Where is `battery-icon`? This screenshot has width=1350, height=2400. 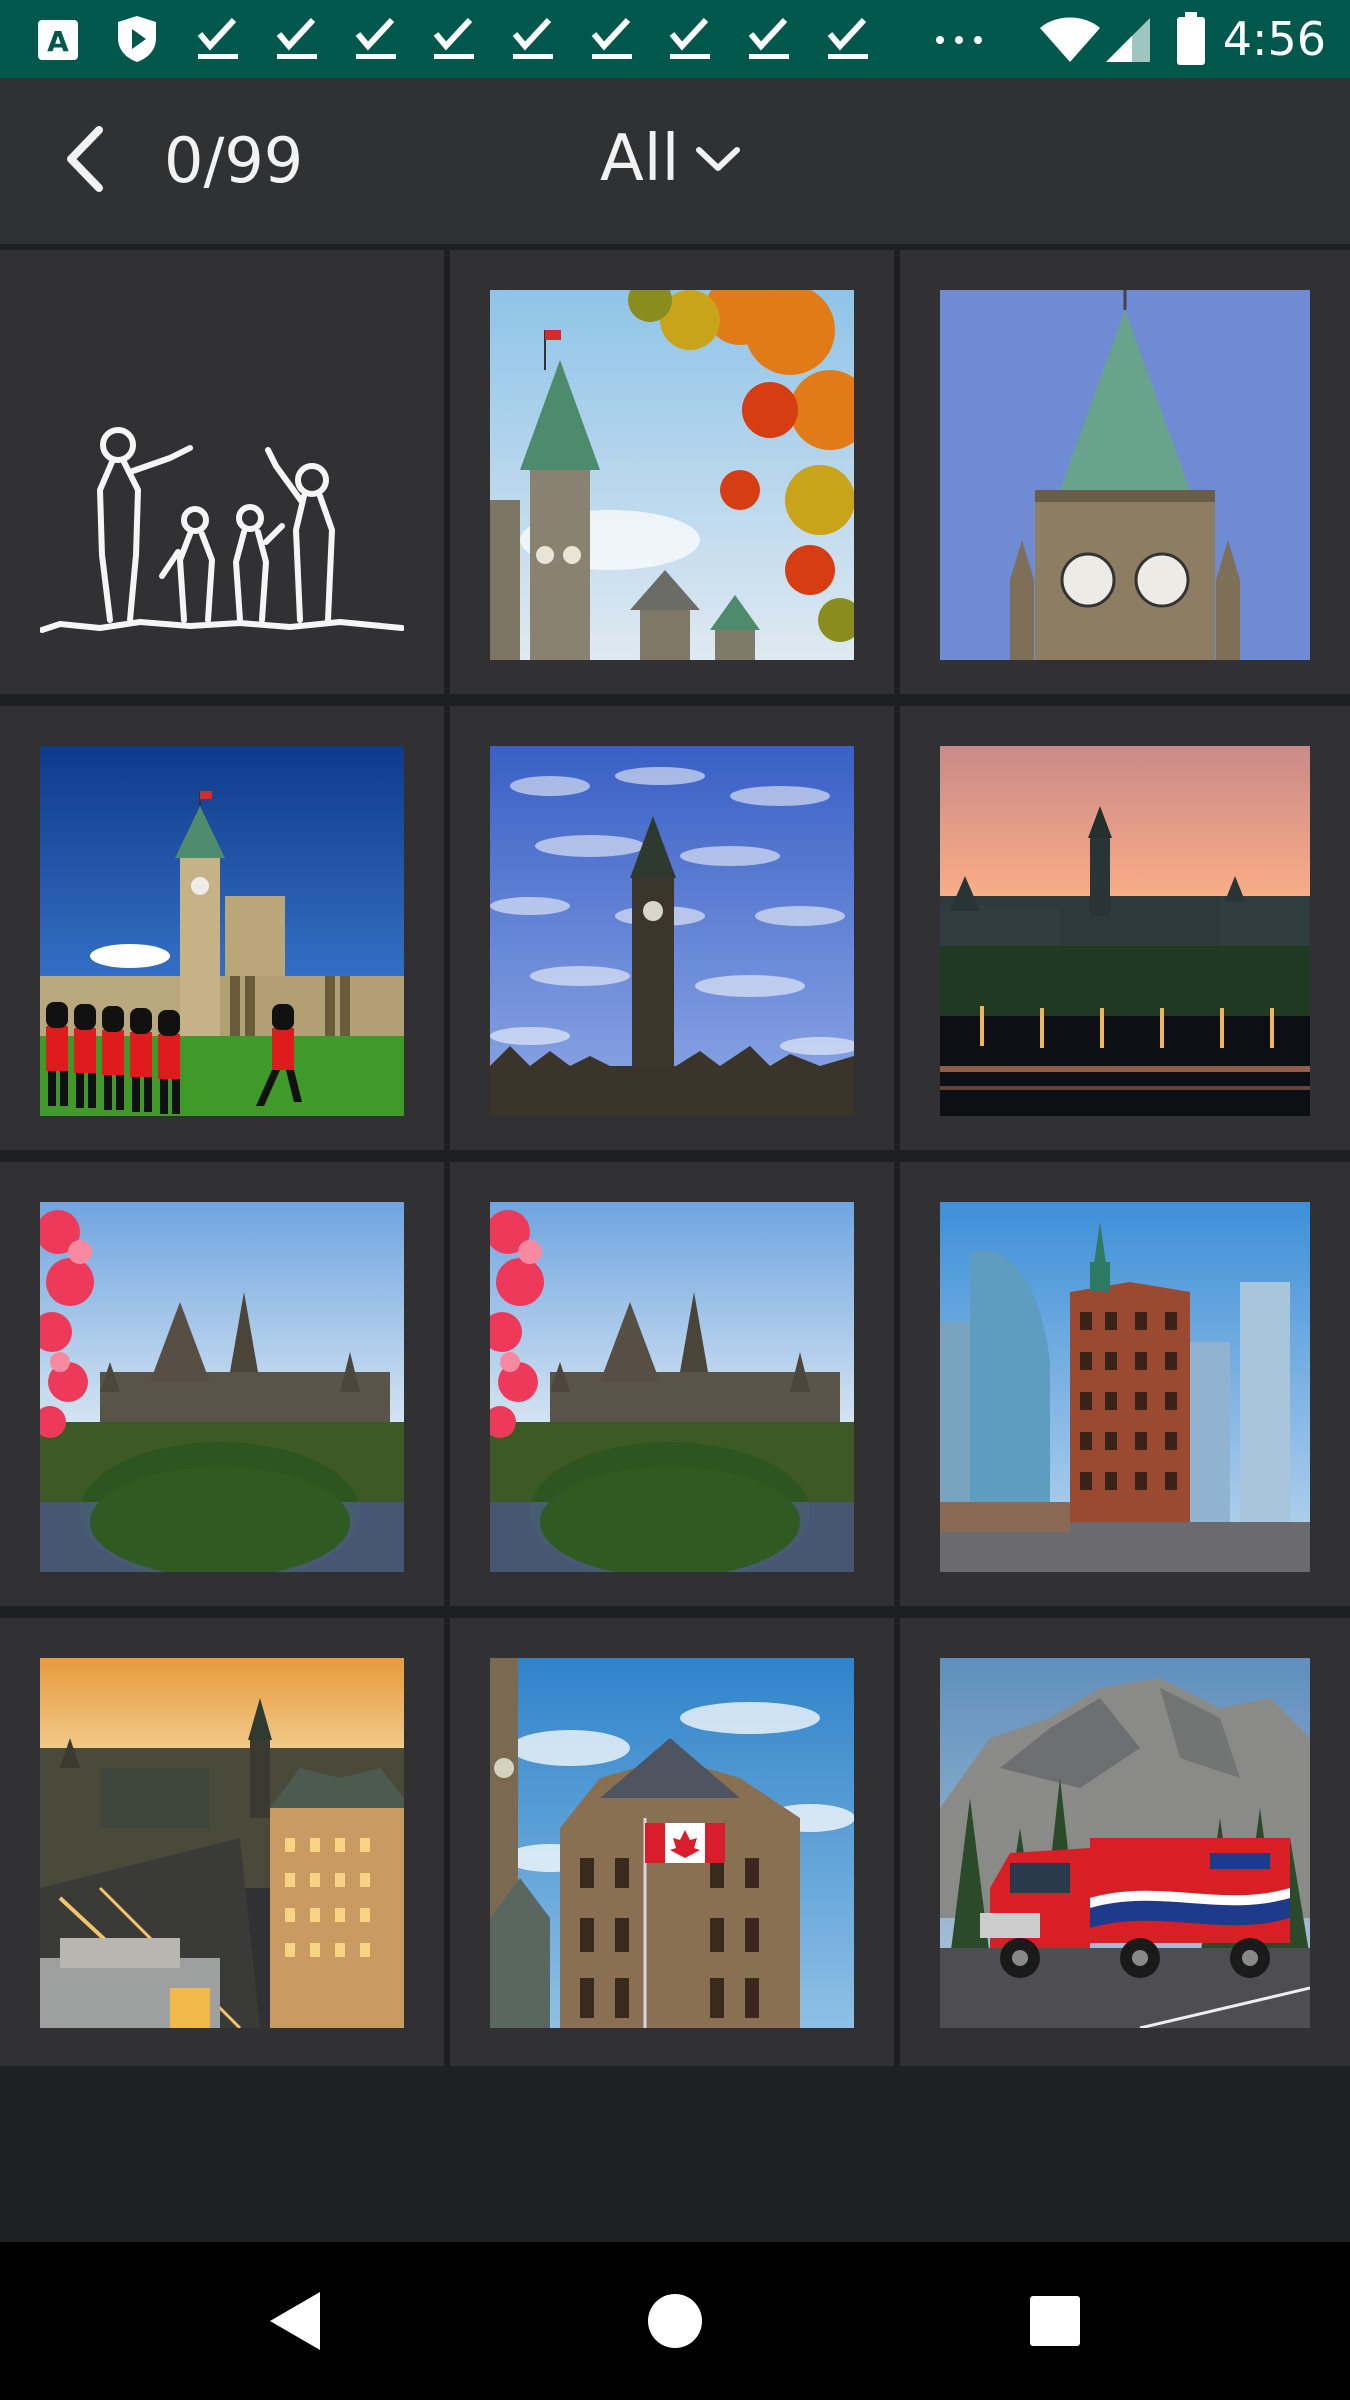
battery-icon is located at coordinates (1191, 38).